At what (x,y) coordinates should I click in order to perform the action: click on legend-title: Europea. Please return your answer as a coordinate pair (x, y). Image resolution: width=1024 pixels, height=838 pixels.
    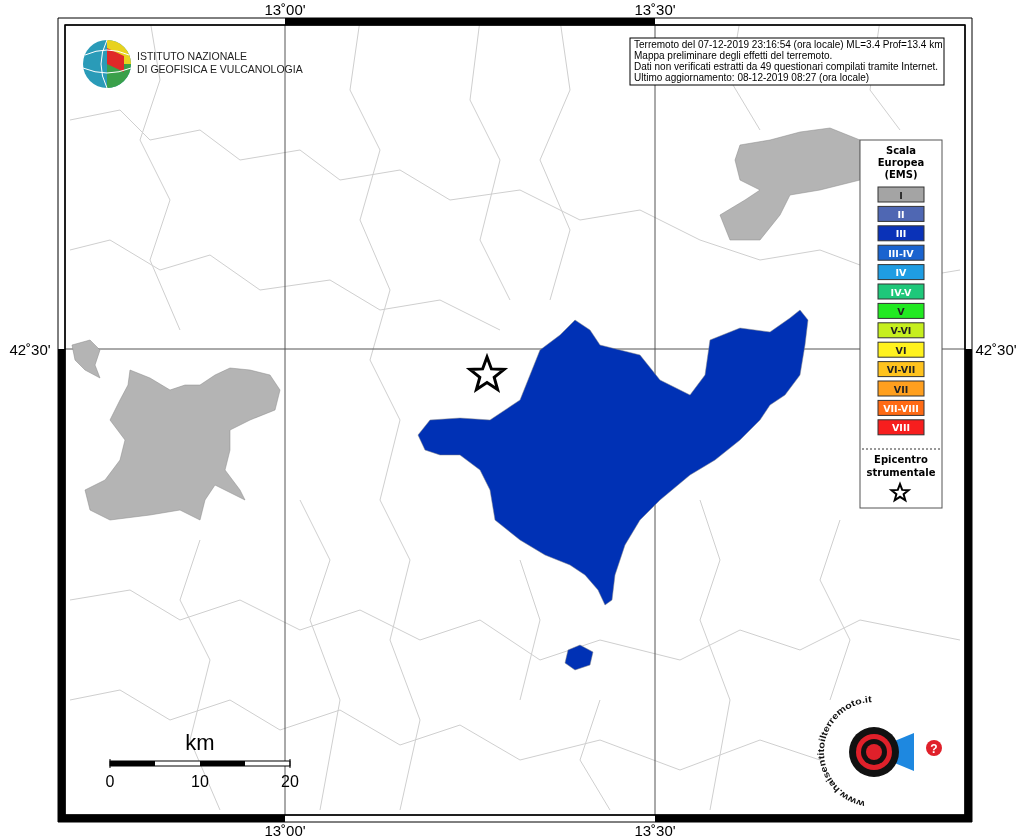
    Looking at the image, I should click on (901, 162).